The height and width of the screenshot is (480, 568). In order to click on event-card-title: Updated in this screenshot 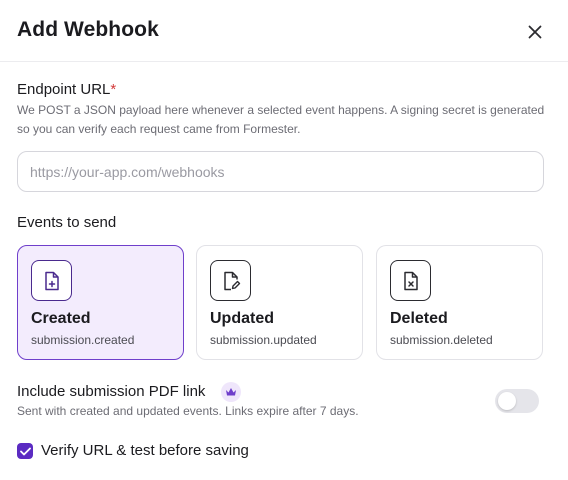, I will do `click(242, 318)`.